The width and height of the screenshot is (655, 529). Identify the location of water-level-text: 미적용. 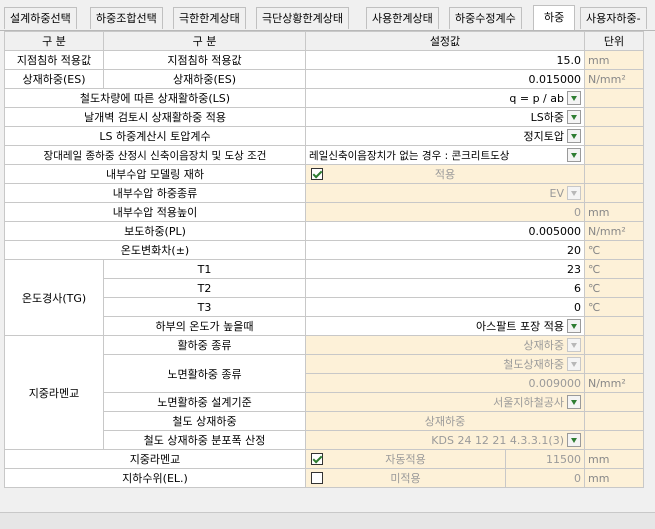
(405, 478).